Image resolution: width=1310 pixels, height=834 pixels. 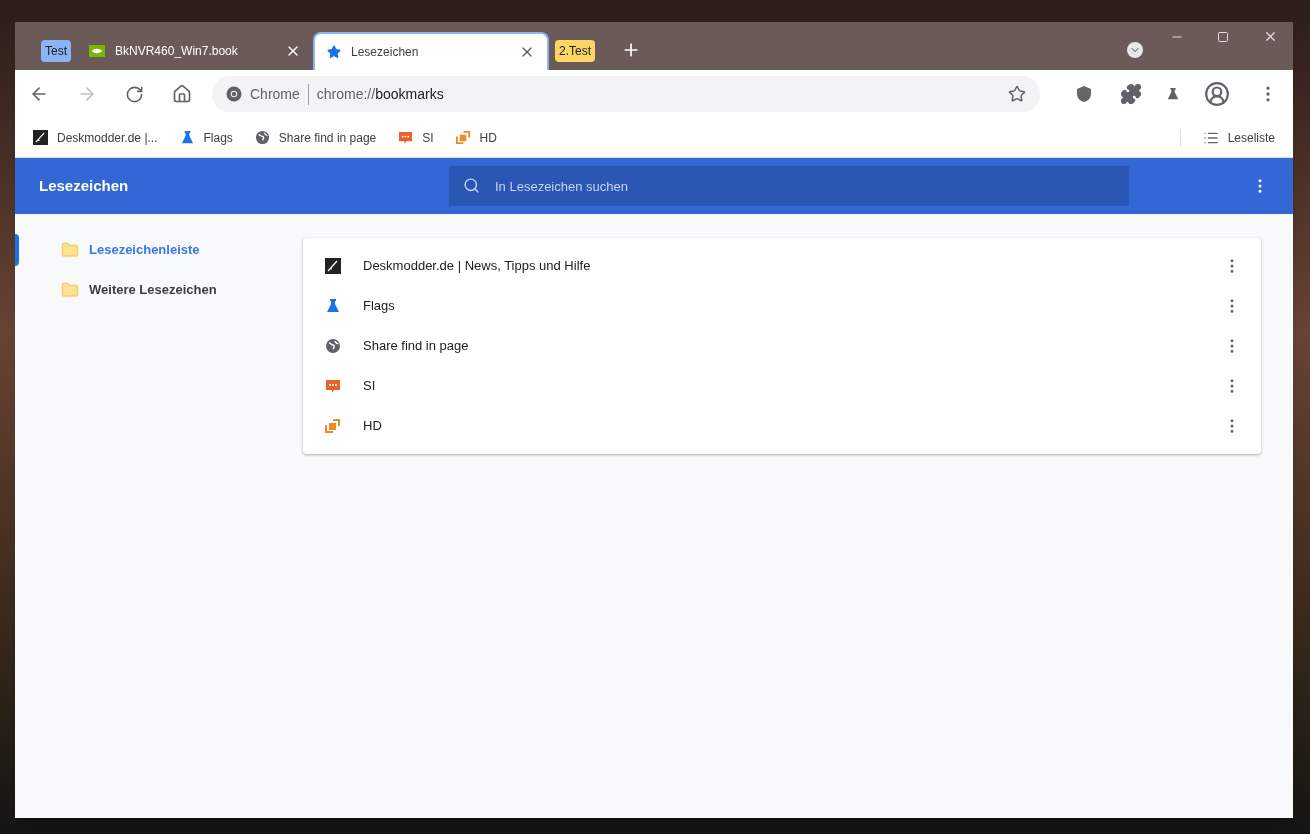 What do you see at coordinates (1084, 94) in the screenshot?
I see `shield-icon` at bounding box center [1084, 94].